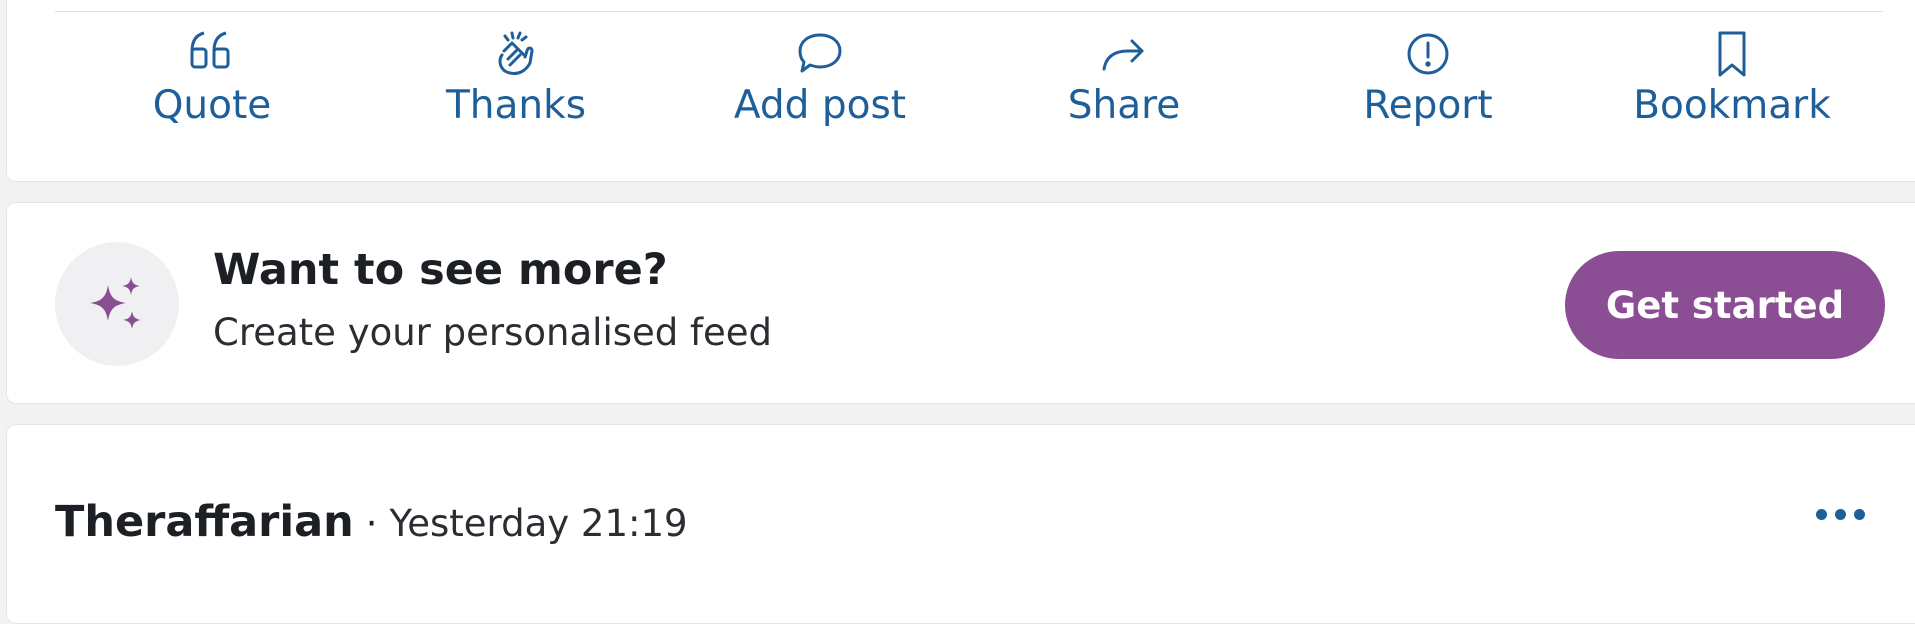 The image size is (1915, 624). What do you see at coordinates (1124, 80) in the screenshot?
I see `share-button: Share` at bounding box center [1124, 80].